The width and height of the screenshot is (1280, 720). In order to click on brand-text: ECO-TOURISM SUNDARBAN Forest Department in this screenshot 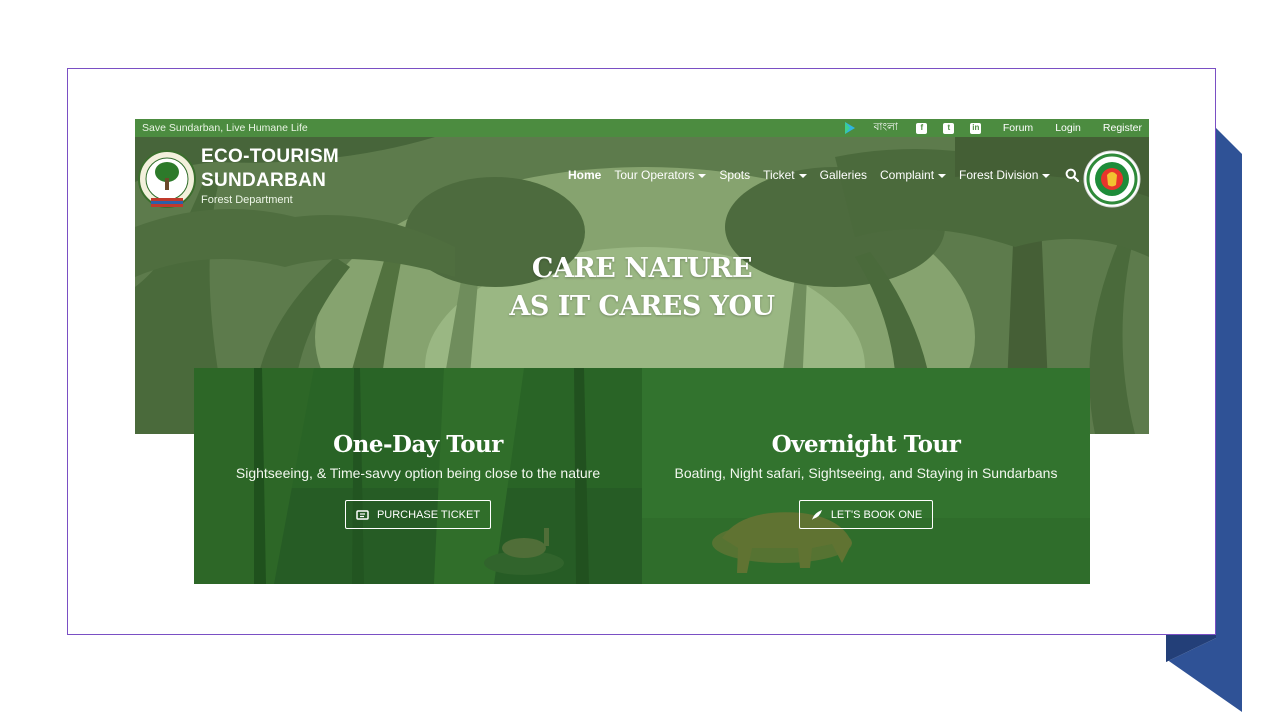, I will do `click(270, 175)`.